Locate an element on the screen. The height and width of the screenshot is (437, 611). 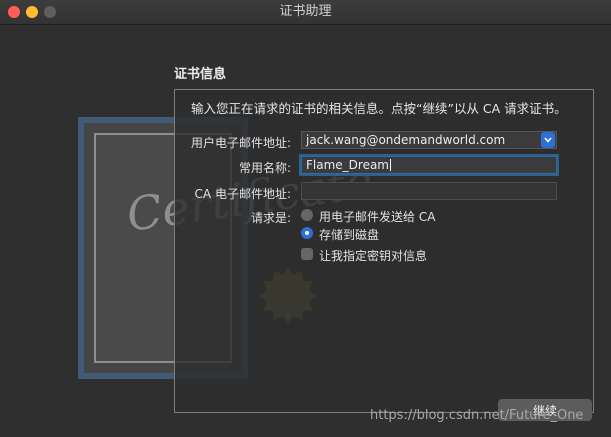
chevron-down-icon is located at coordinates (548, 140).